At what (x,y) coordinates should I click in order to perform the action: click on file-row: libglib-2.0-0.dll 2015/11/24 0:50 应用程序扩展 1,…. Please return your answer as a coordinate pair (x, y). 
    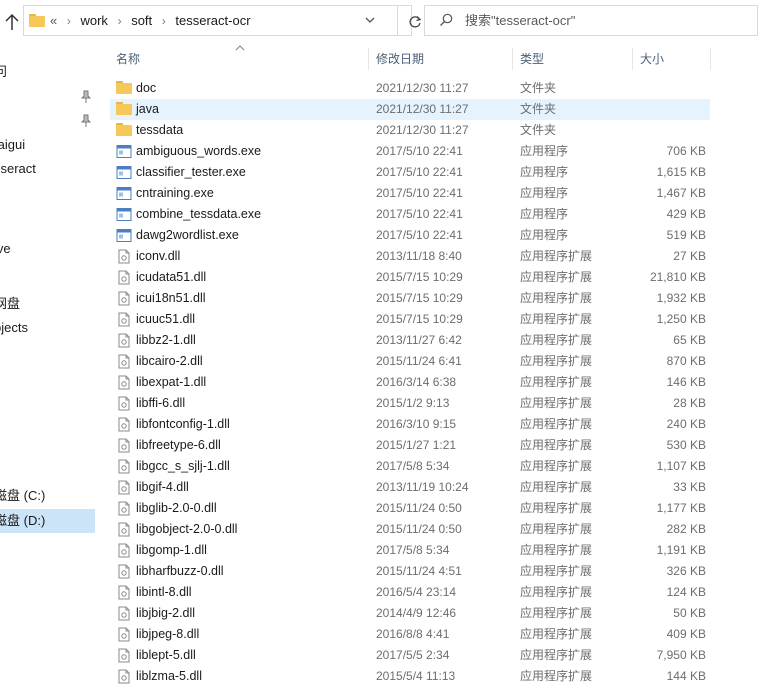
    Looking at the image, I should click on (410, 508).